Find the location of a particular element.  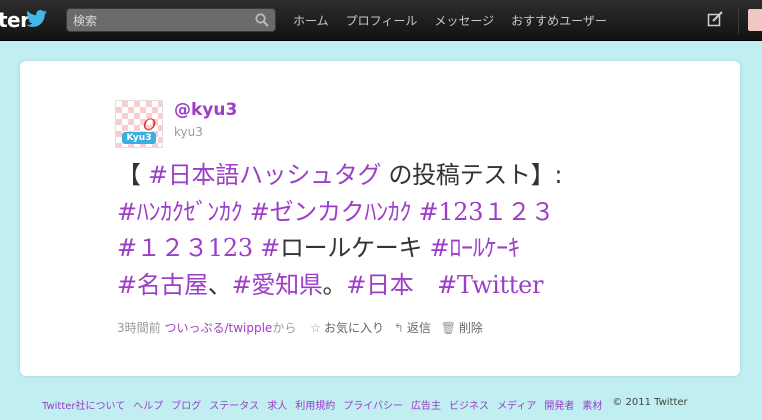

footer-link-blog: ブログ is located at coordinates (186, 404).